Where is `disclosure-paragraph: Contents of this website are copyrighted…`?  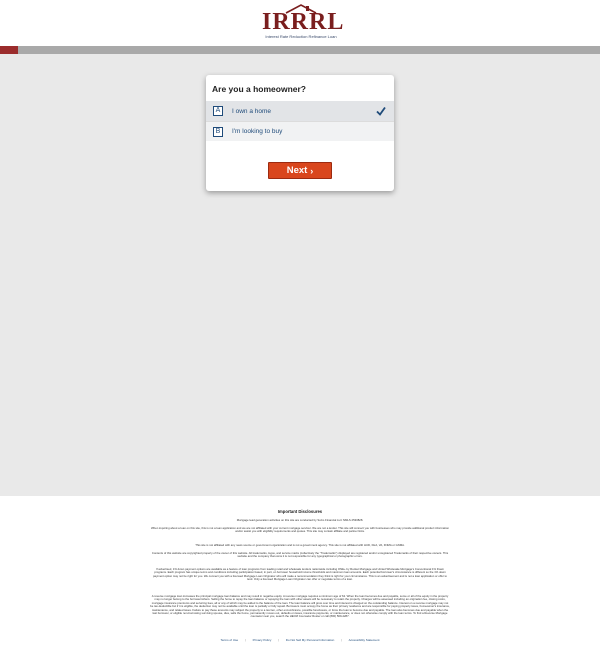
disclosure-paragraph: Contents of this website are copyrighted… is located at coordinates (300, 555).